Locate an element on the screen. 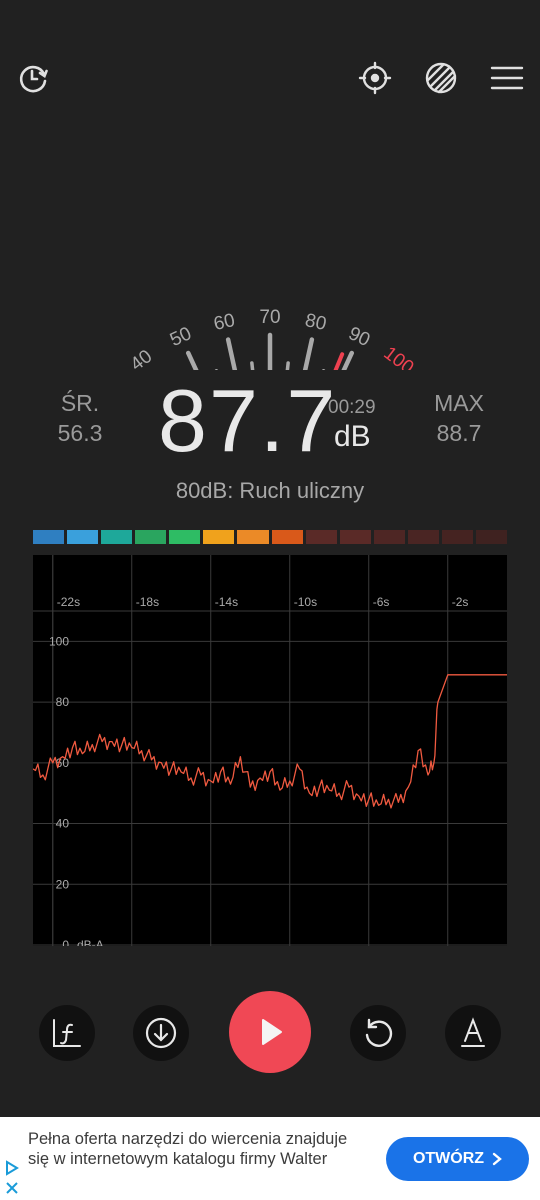  menu-icon is located at coordinates (507, 78).